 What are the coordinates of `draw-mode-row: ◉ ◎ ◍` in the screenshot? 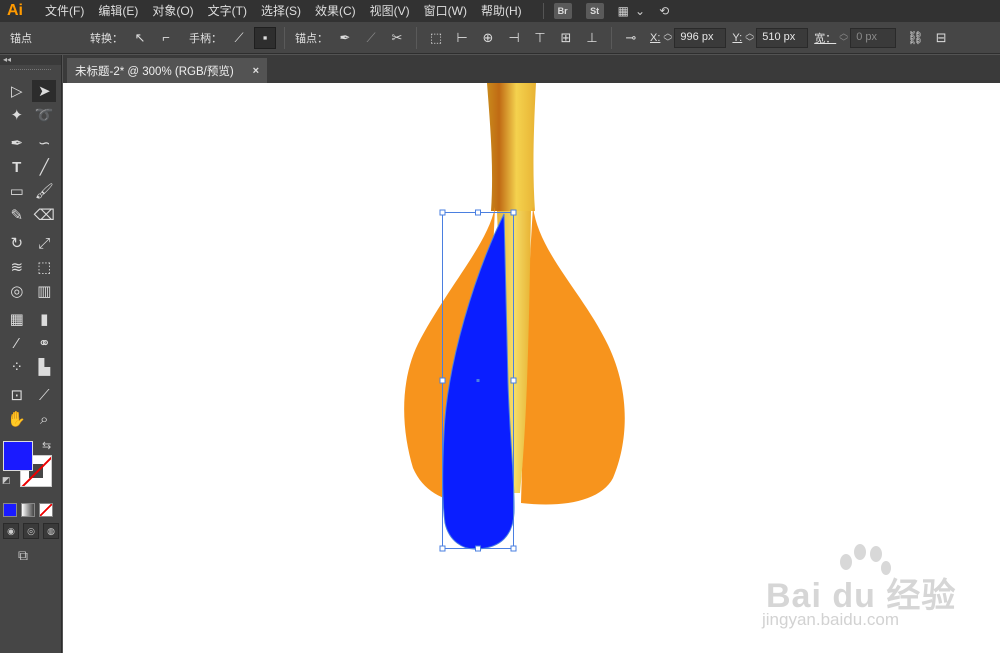 It's located at (30, 531).